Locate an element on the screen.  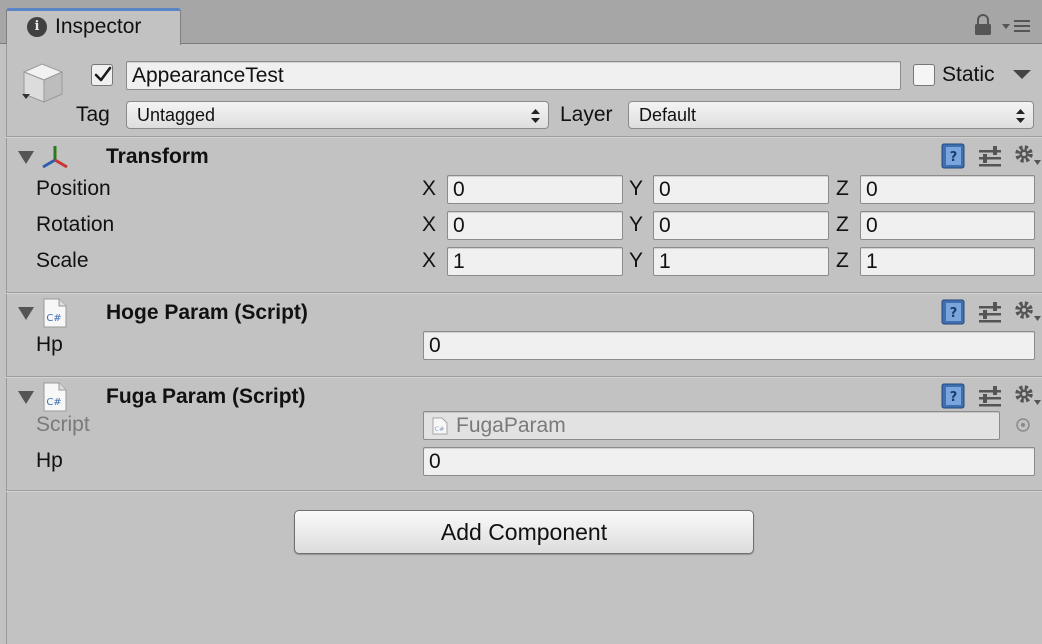
rotation-x-label: X is located at coordinates (429, 224).